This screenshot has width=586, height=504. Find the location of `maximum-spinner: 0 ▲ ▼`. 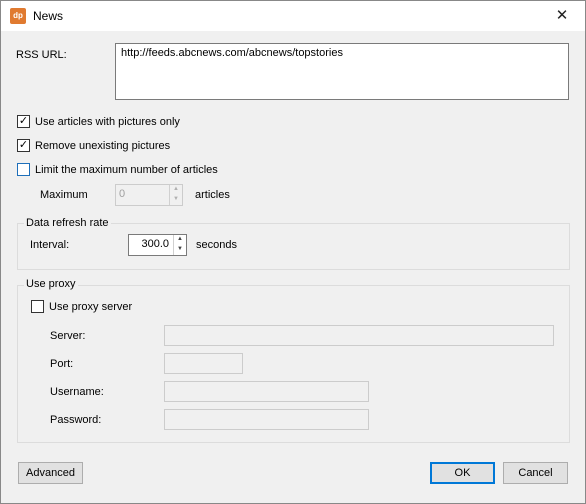

maximum-spinner: 0 ▲ ▼ is located at coordinates (149, 195).